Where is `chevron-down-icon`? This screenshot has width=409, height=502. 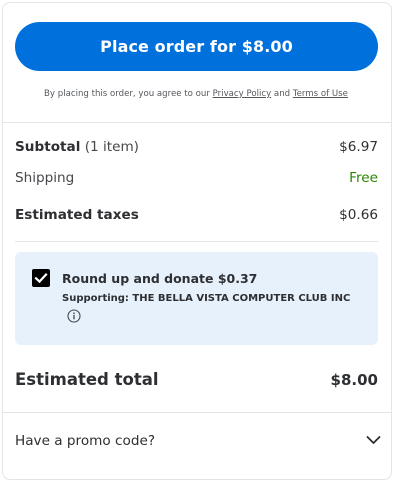
chevron-down-icon is located at coordinates (373, 440).